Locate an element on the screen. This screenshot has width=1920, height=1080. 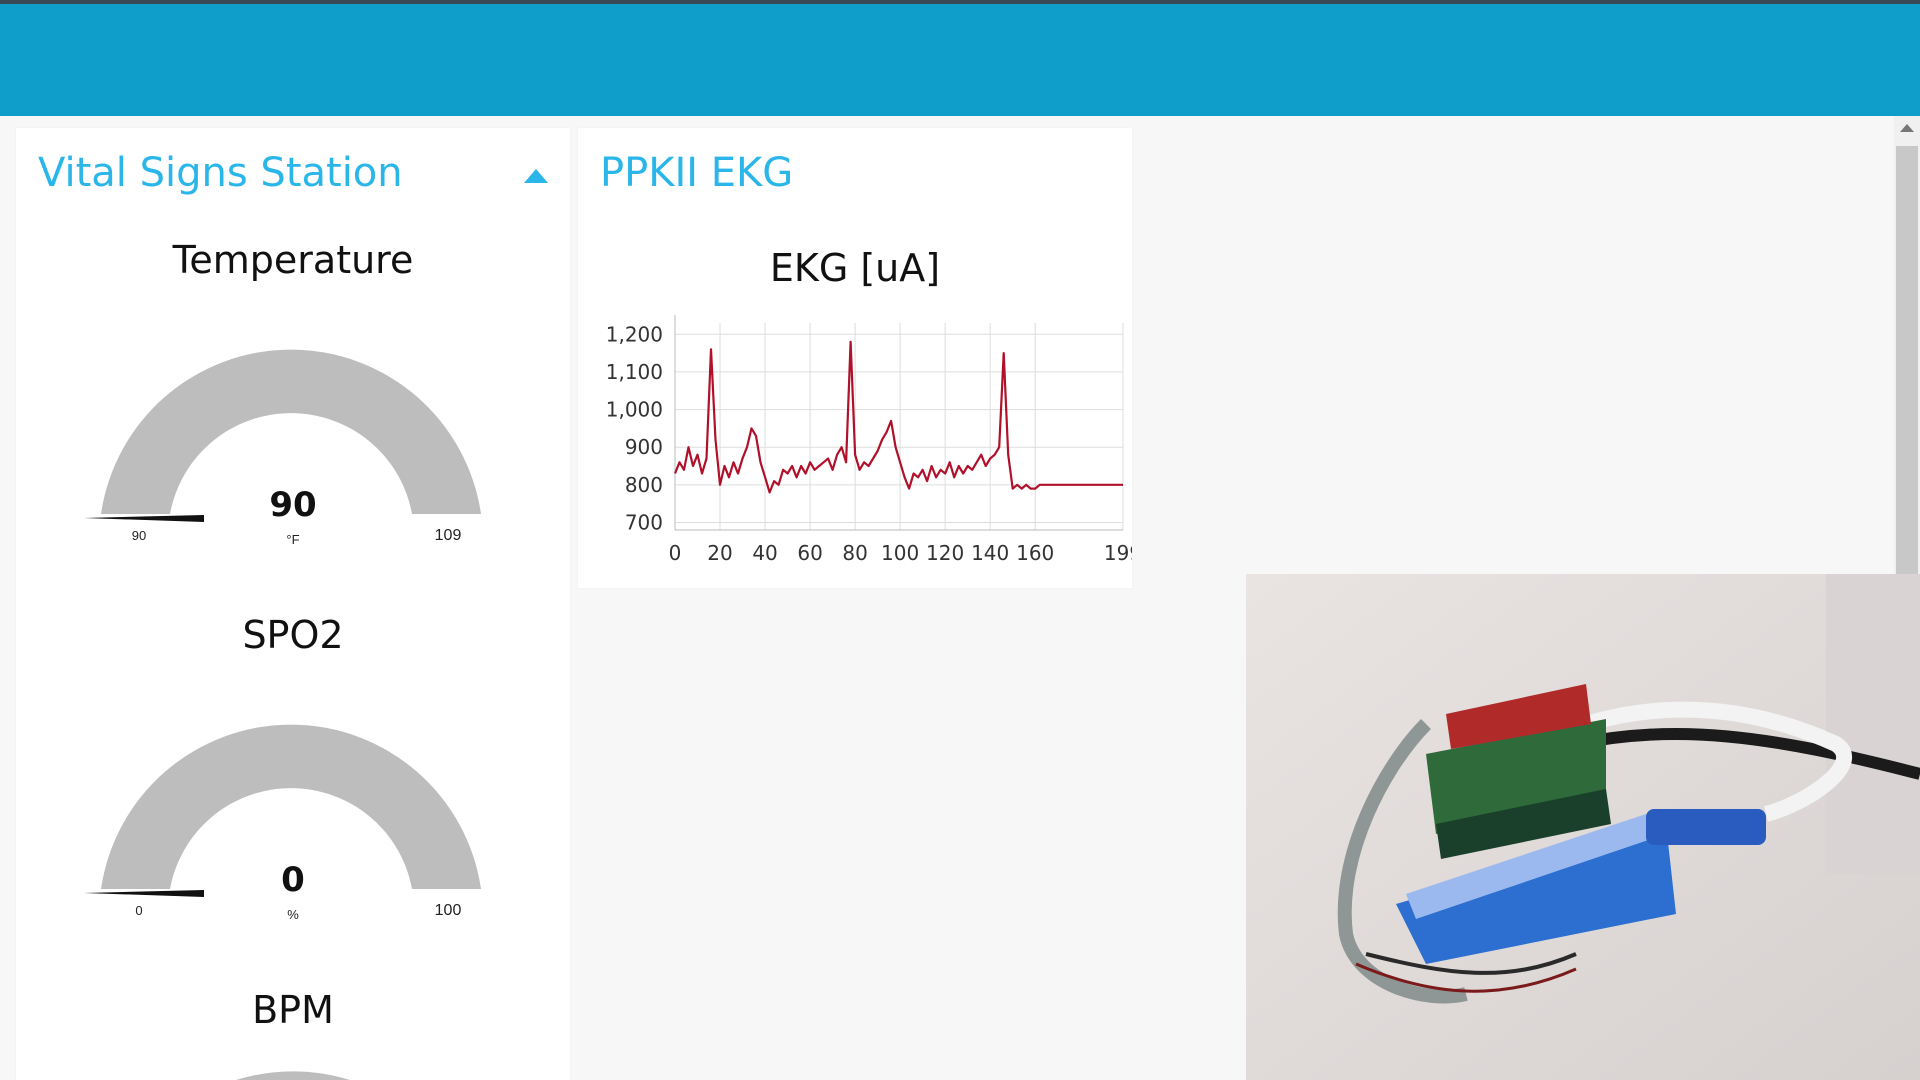
x-tick-label: 0 is located at coordinates (675, 553).